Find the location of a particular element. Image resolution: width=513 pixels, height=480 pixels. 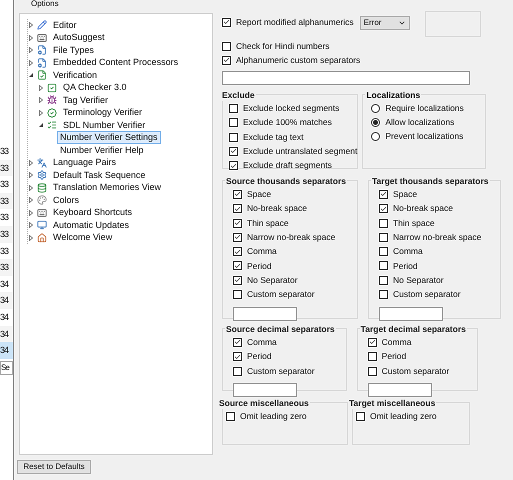

tree-item: Tag Verifier is located at coordinates (86, 100).